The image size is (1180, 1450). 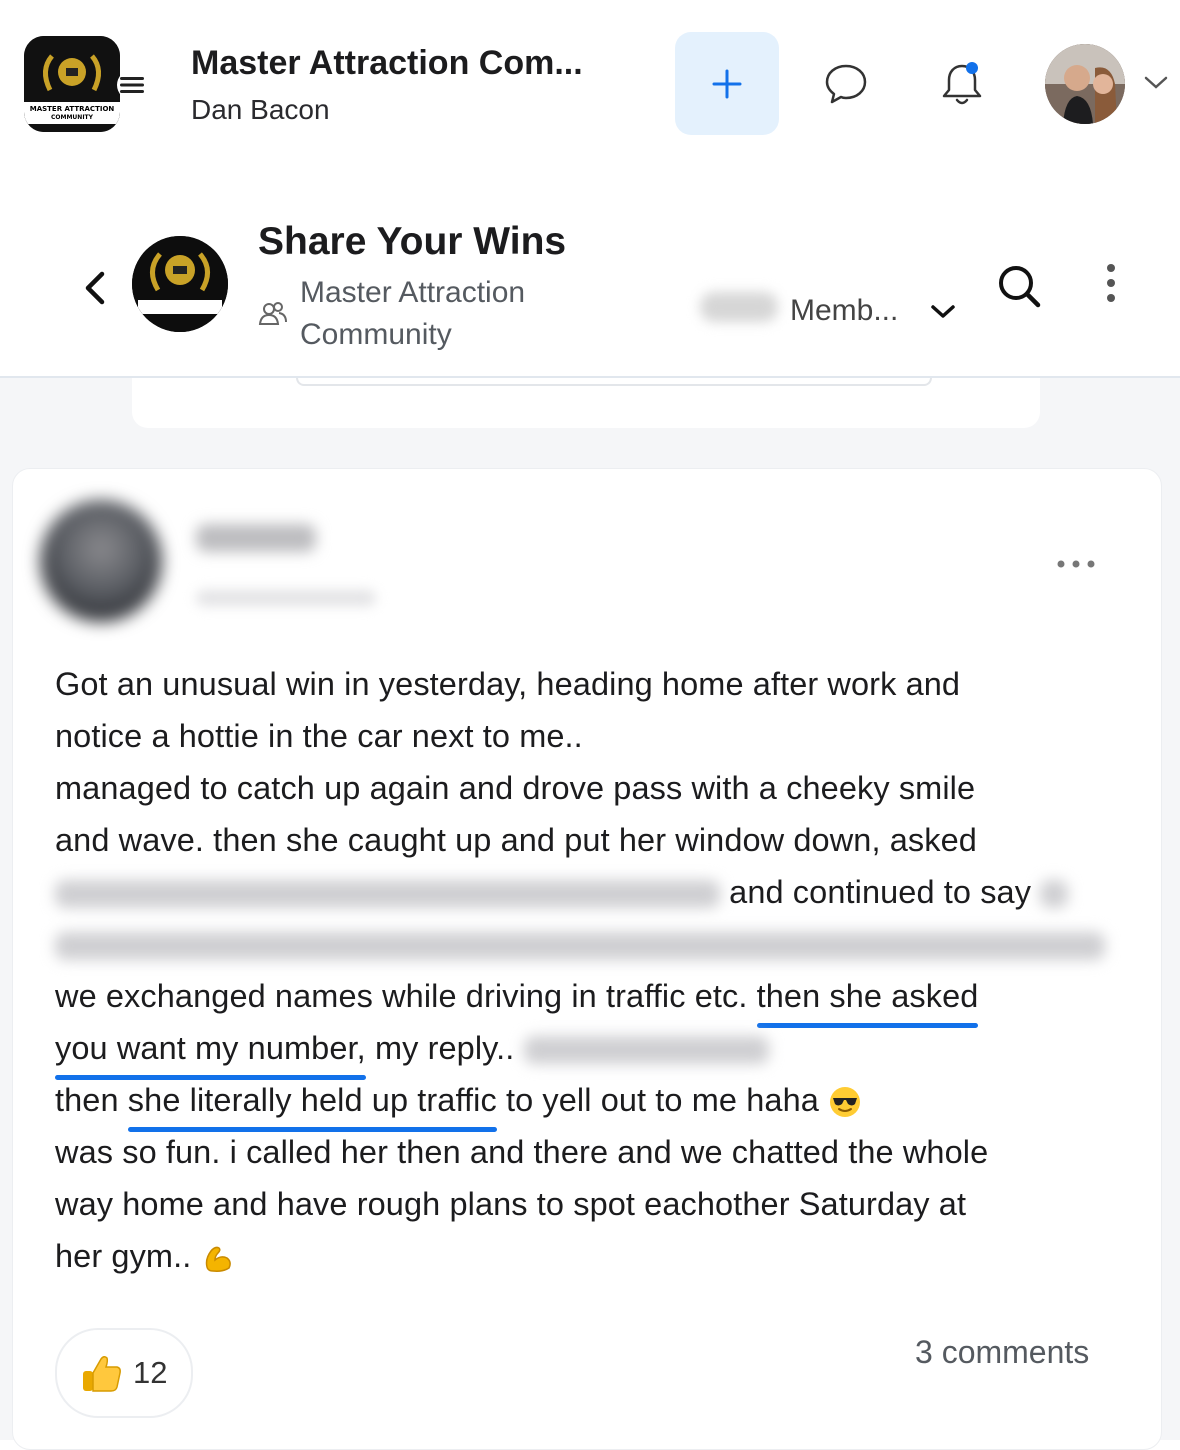 What do you see at coordinates (102, 1373) in the screenshot?
I see `thumbs-up-emoji-icon` at bounding box center [102, 1373].